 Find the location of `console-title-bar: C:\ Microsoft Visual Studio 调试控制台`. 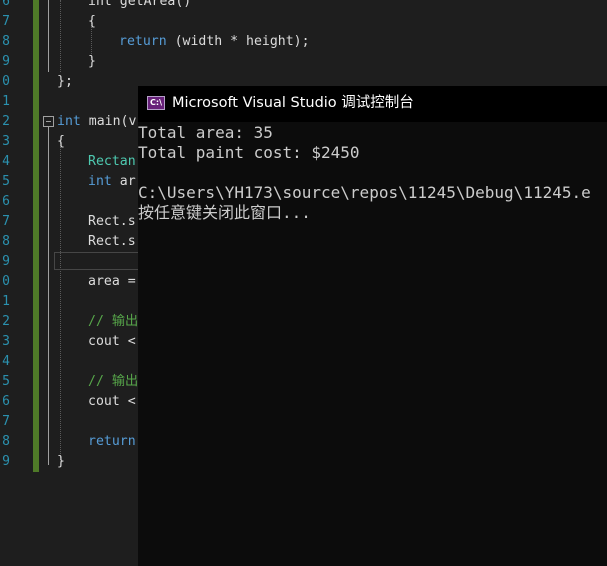

console-title-bar: C:\ Microsoft Visual Studio 调试控制台 is located at coordinates (372, 104).